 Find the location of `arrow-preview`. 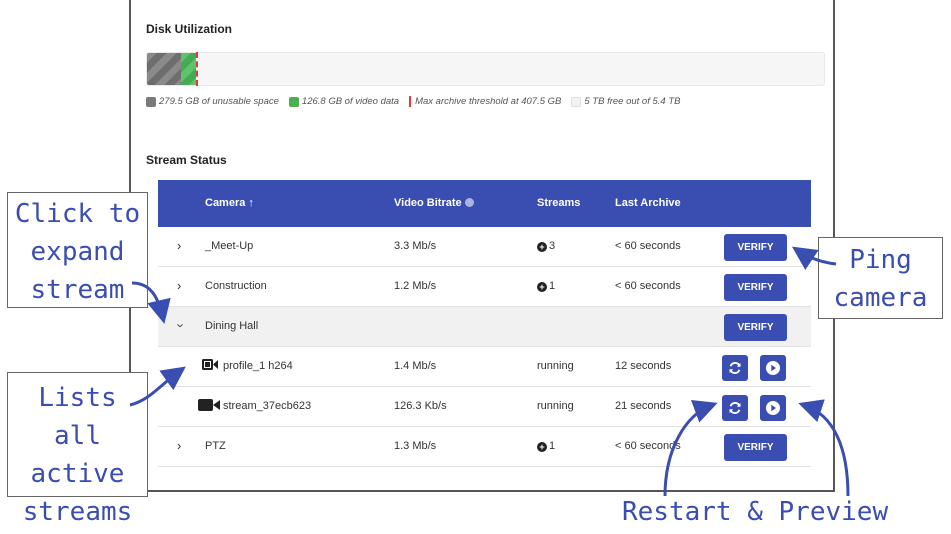

arrow-preview is located at coordinates (824, 448).